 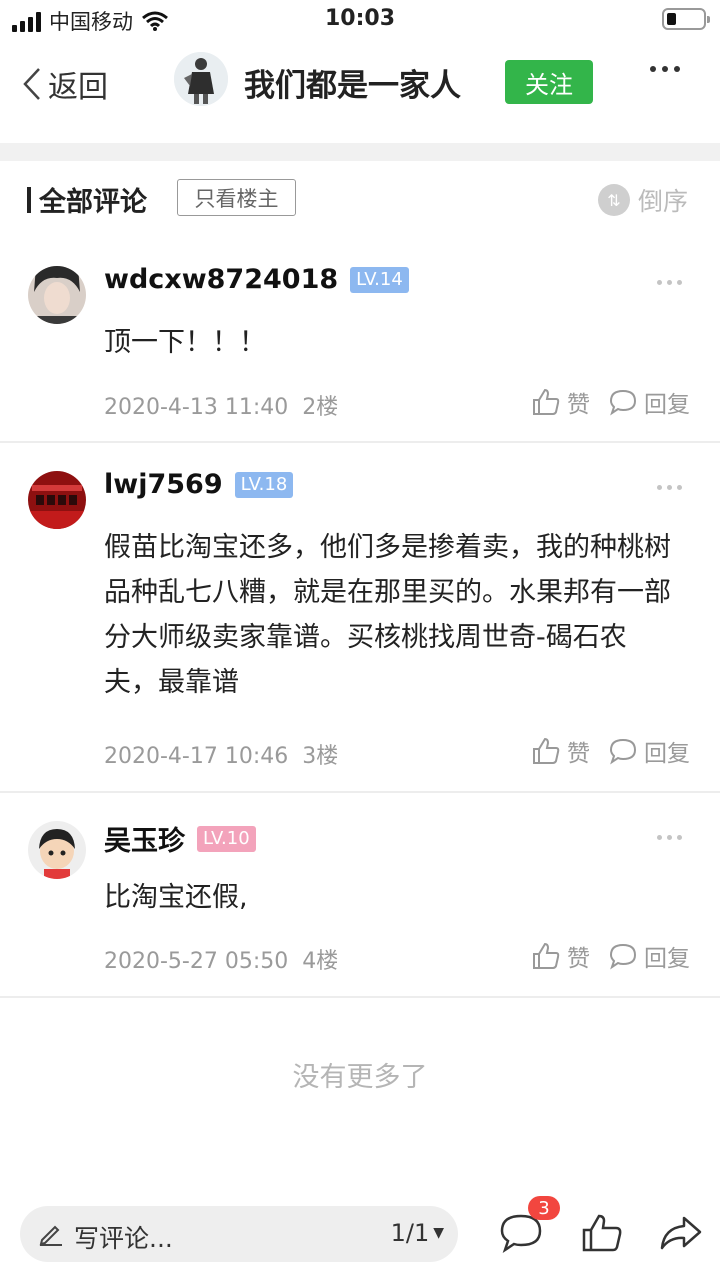 I want to click on write-comment-input: 写评论... 1/1 ▼, so click(x=239, y=1234).